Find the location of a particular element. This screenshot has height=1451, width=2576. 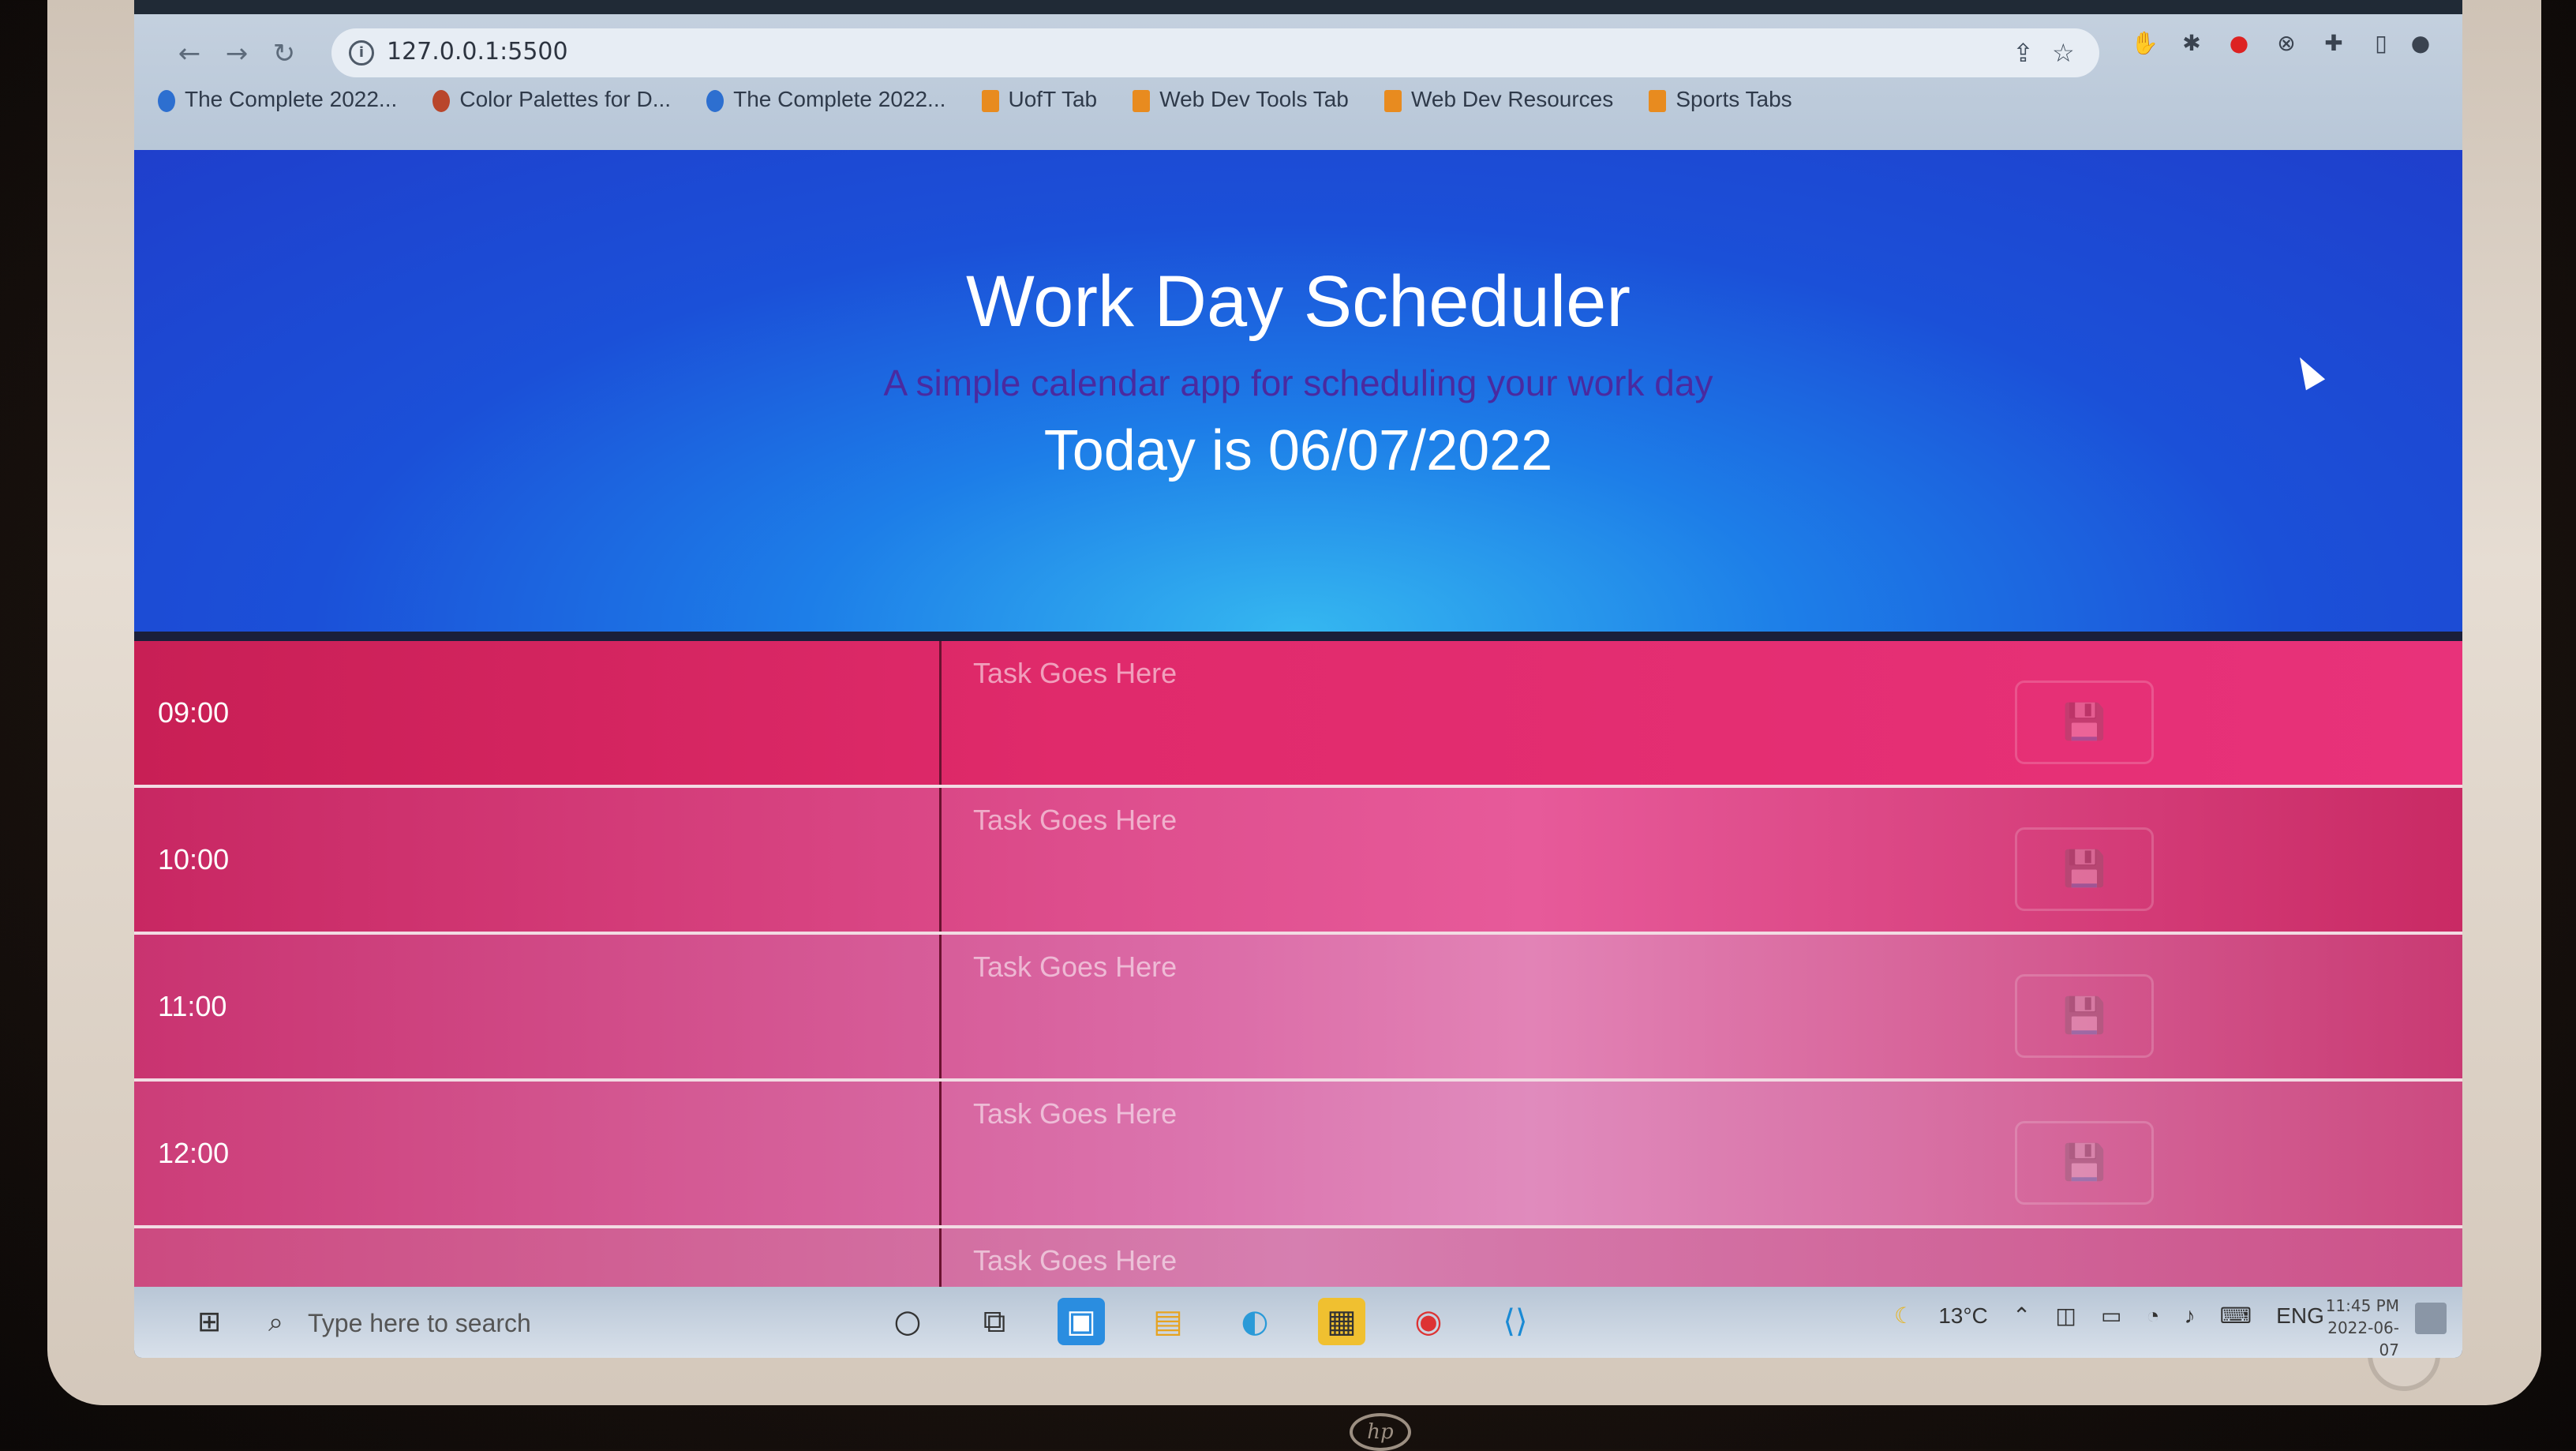

network-icon: ◔ is located at coordinates (2153, 1316).